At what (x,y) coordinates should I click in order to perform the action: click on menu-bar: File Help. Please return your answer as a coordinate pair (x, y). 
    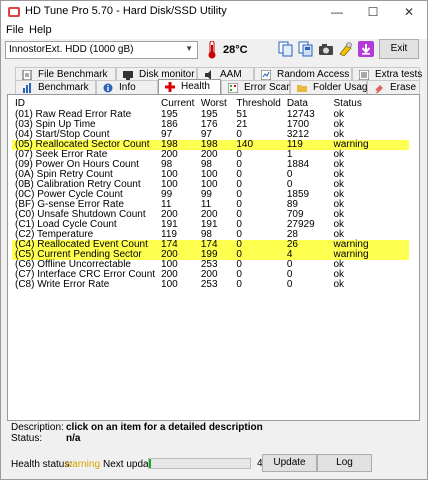
    Looking at the image, I should click on (214, 31).